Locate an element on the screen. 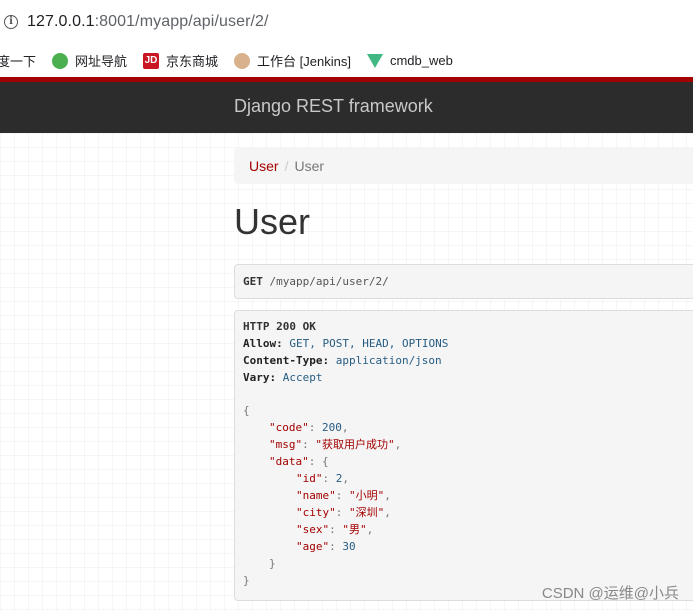  page-title: User is located at coordinates (272, 221).